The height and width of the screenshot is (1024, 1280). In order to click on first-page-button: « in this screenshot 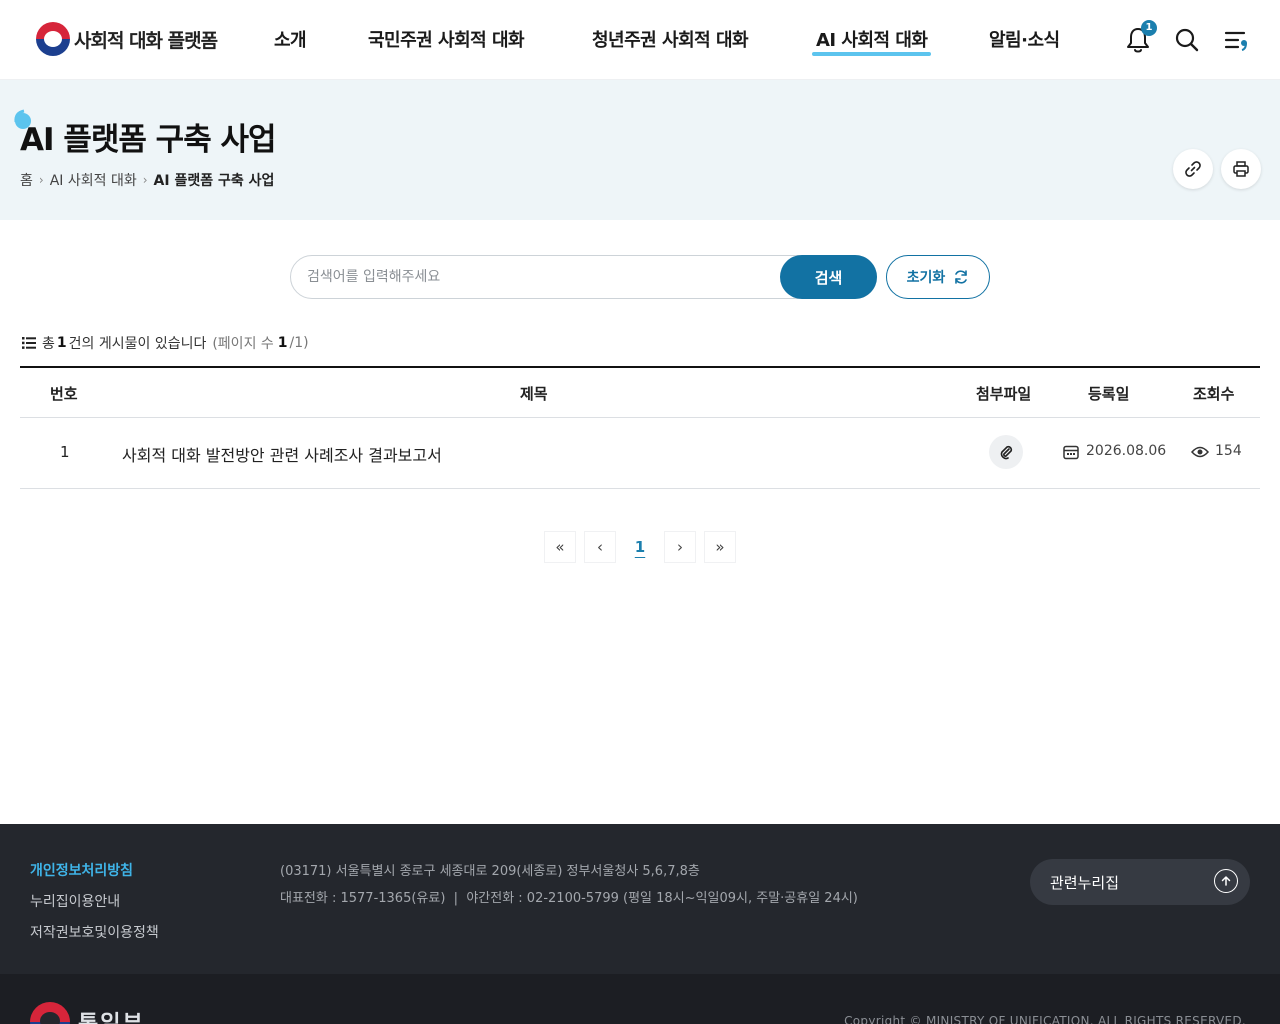, I will do `click(560, 547)`.